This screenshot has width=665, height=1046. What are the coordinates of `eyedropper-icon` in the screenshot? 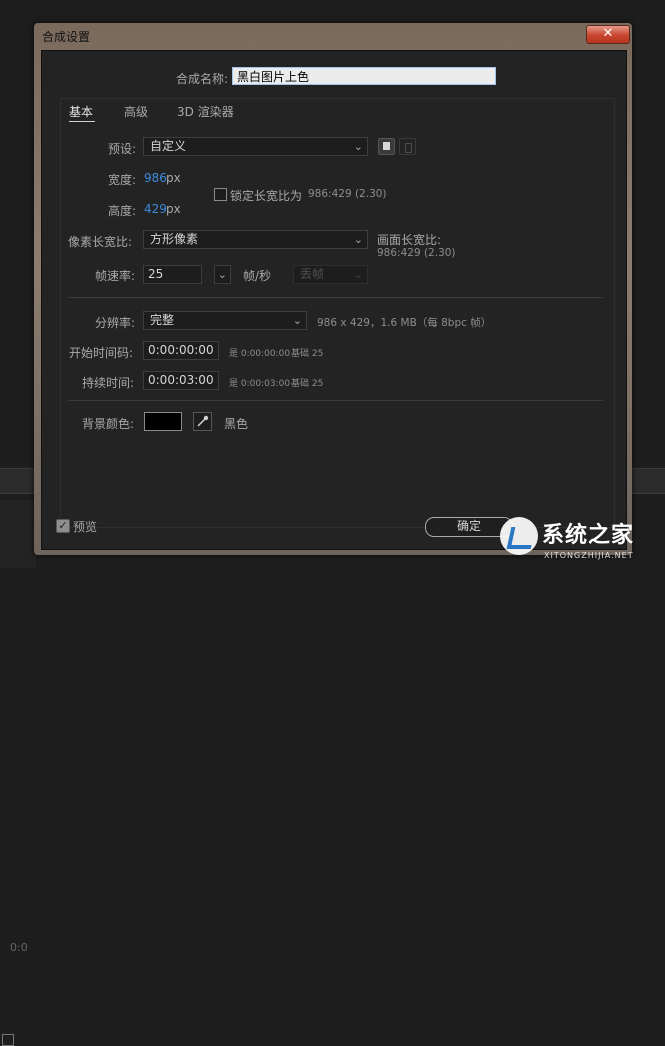 It's located at (202, 421).